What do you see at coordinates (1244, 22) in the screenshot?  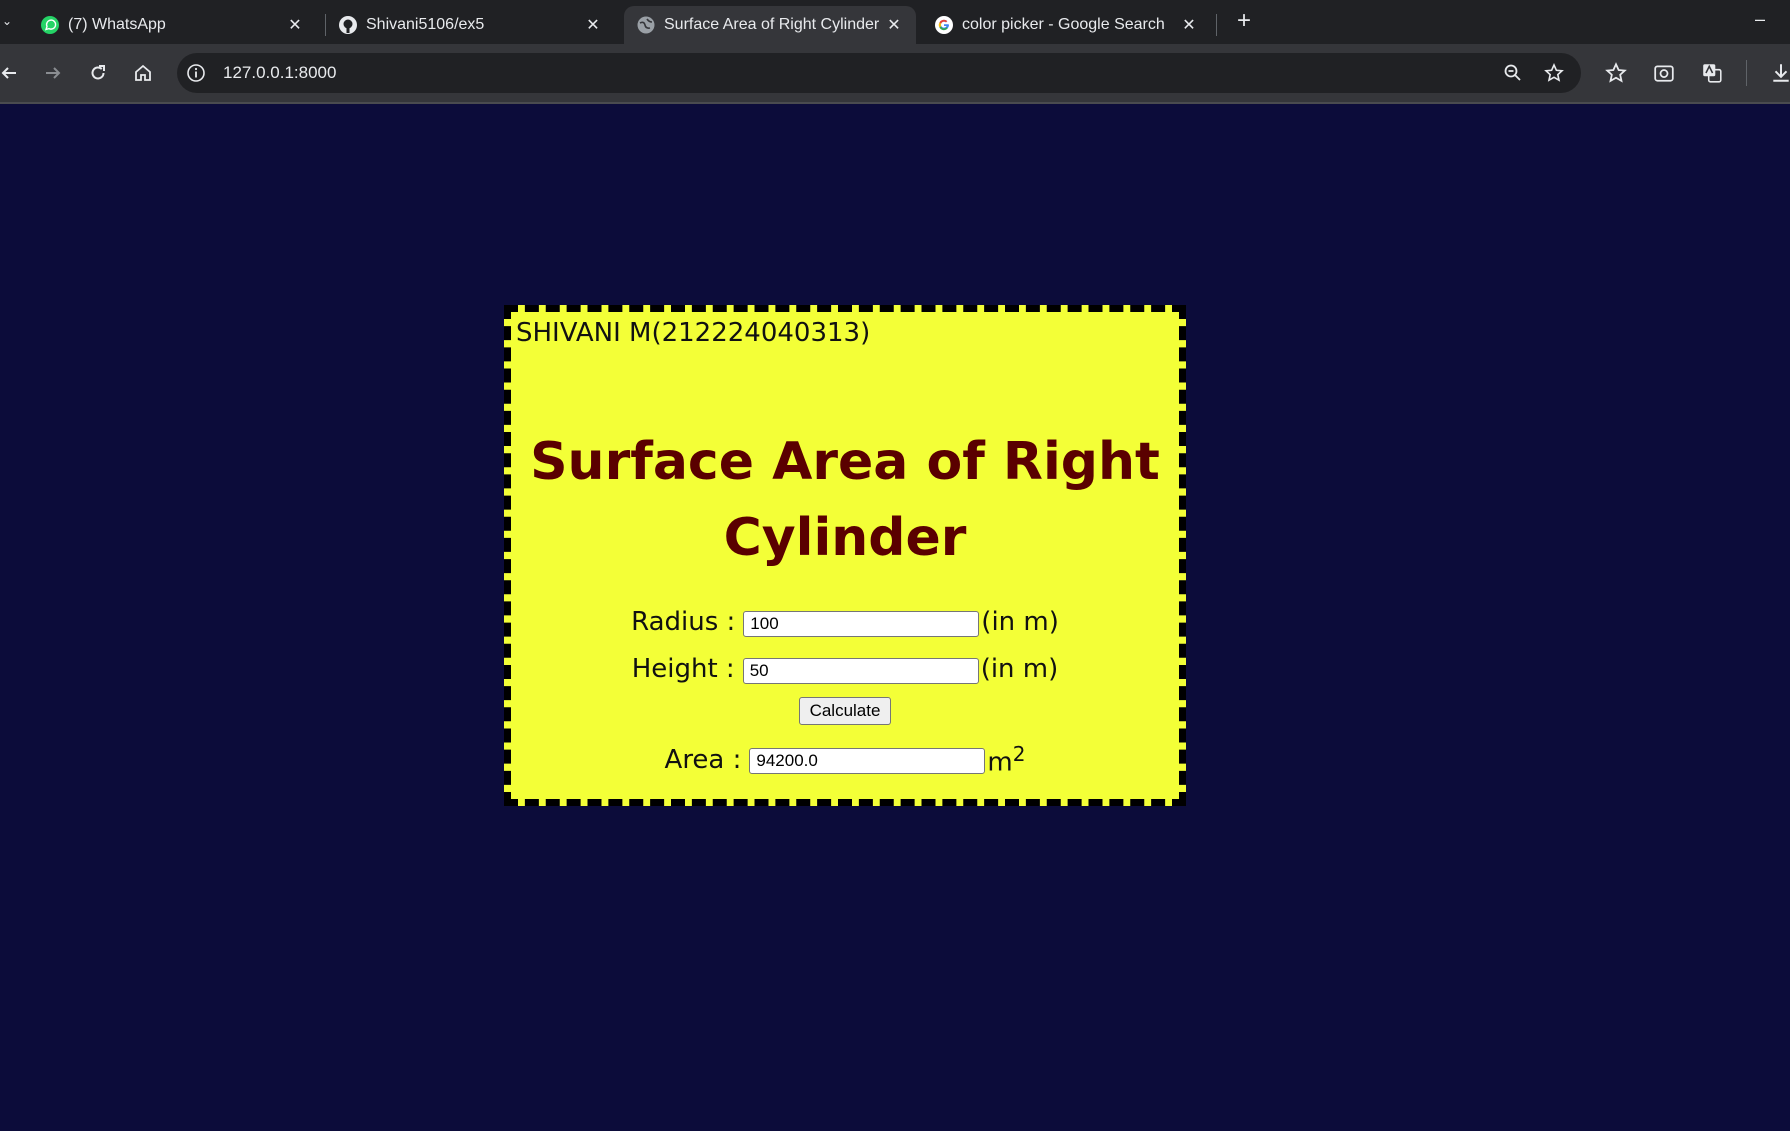 I see `new-tab-button: +` at bounding box center [1244, 22].